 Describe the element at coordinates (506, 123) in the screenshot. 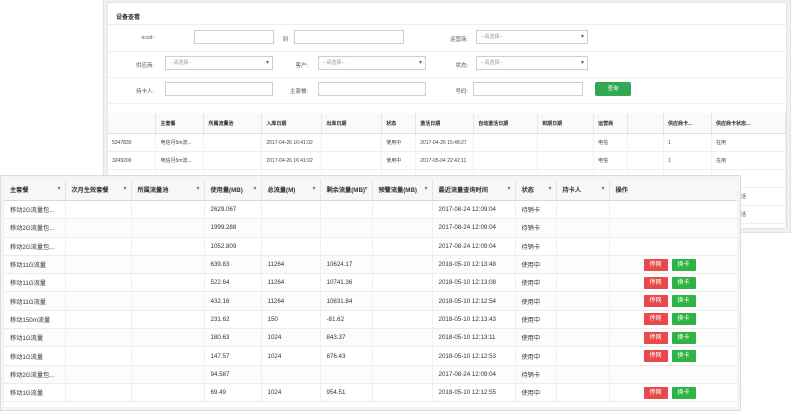

I see `back-col-header: 自动激活日期` at that location.